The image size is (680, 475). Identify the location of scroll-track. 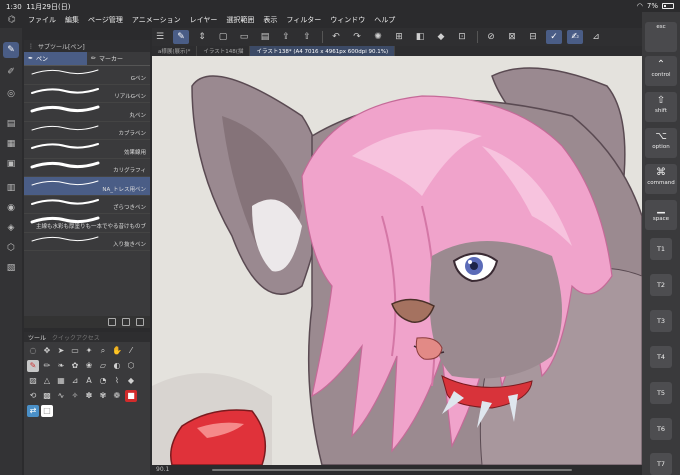
(392, 470).